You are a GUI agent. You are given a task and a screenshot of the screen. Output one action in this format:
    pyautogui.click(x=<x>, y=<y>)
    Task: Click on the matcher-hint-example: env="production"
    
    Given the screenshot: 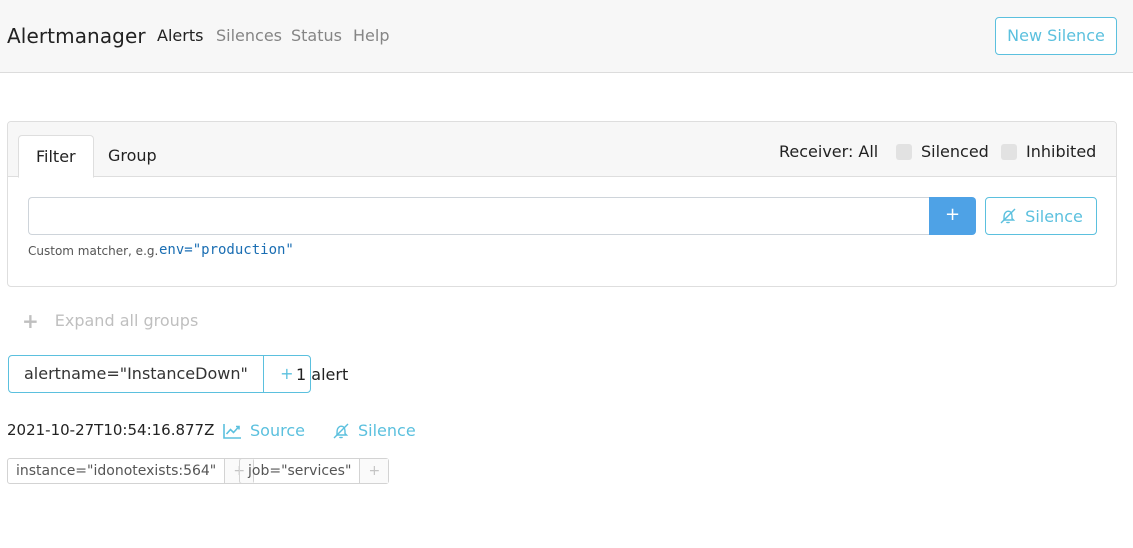 What is the action you would take?
    pyautogui.click(x=226, y=250)
    